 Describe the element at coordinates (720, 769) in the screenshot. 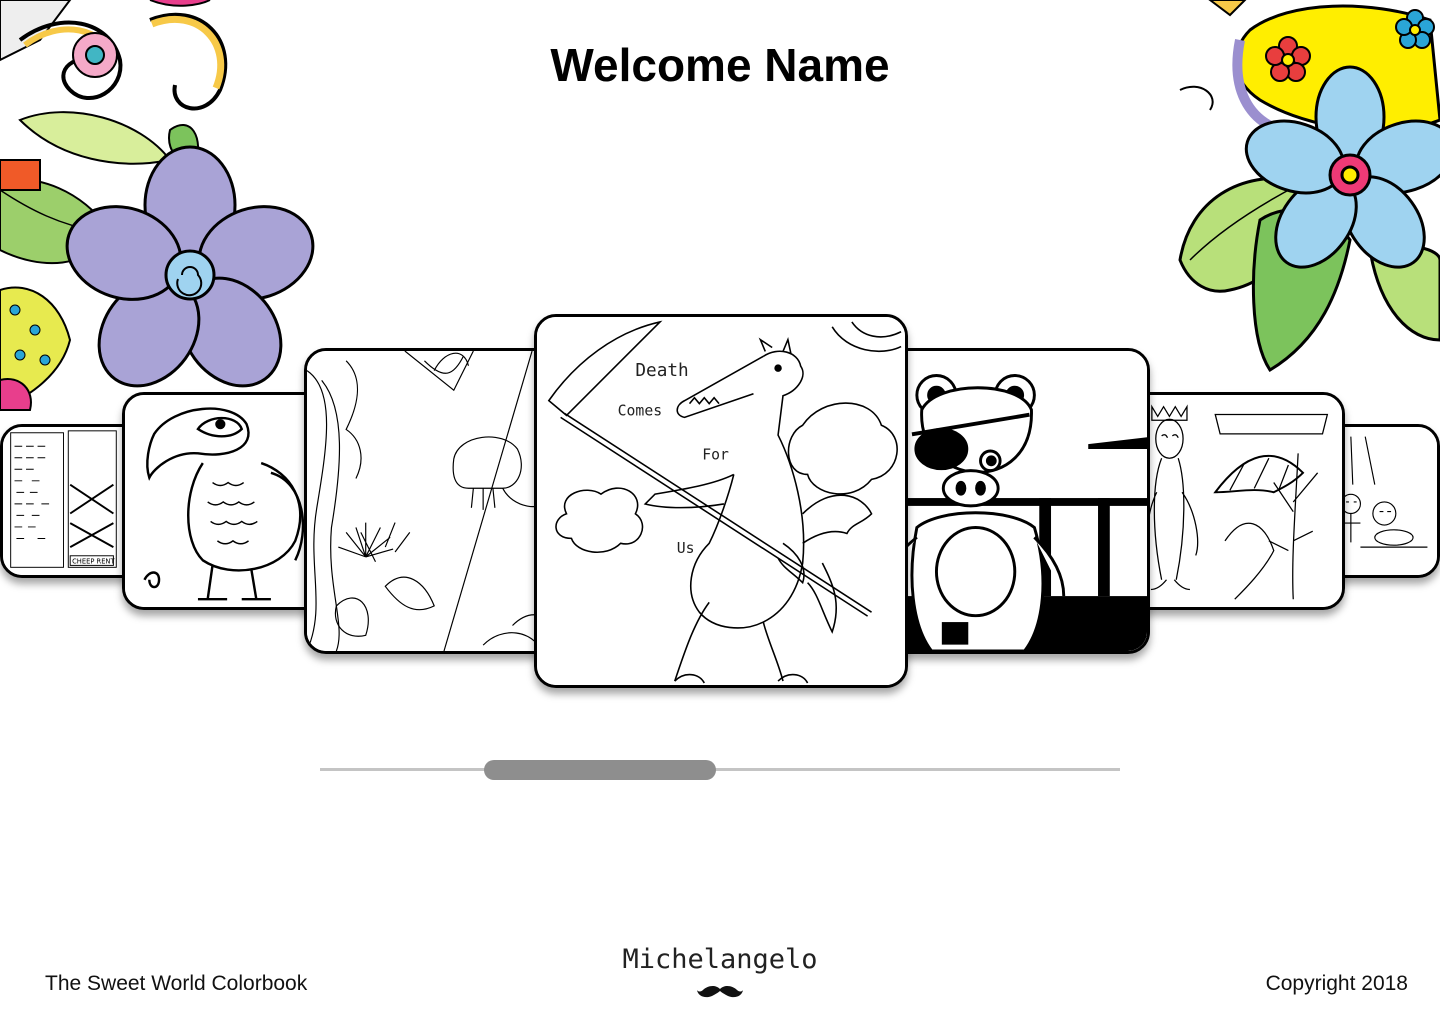

I see `carousel-scroll-track` at that location.